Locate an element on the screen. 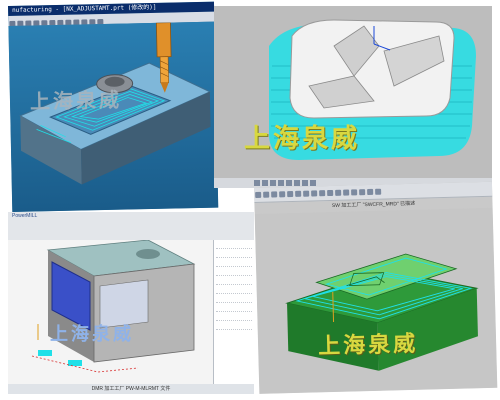 The height and width of the screenshot is (400, 500). operations-tree-panel is located at coordinates (233, 317).